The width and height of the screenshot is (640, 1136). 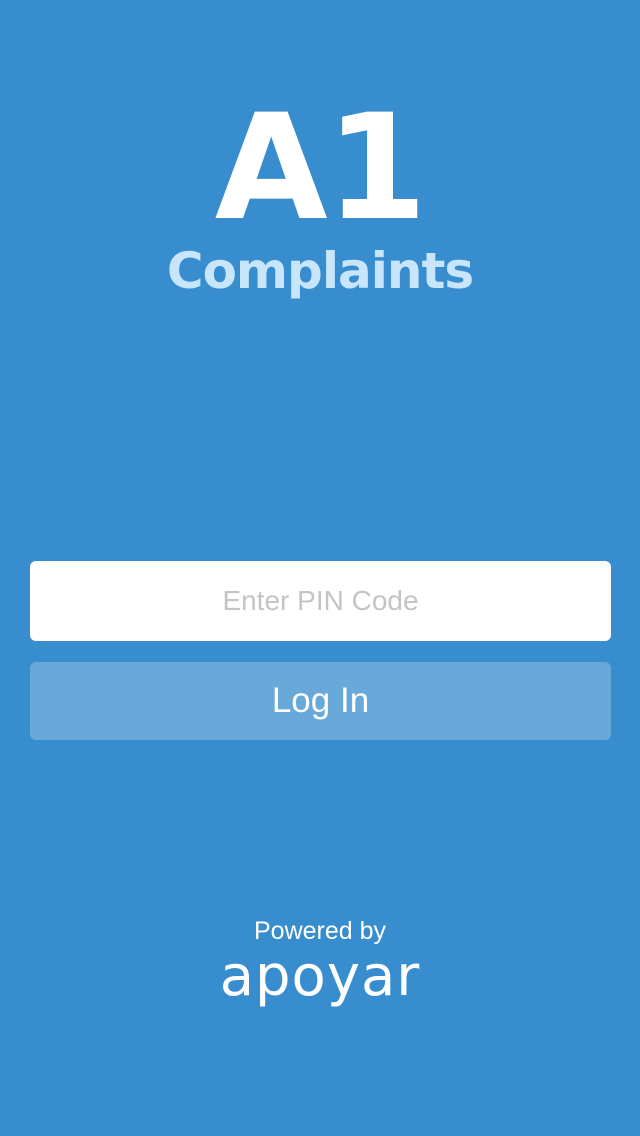 I want to click on apoyar-logo: apoyar, so click(x=320, y=976).